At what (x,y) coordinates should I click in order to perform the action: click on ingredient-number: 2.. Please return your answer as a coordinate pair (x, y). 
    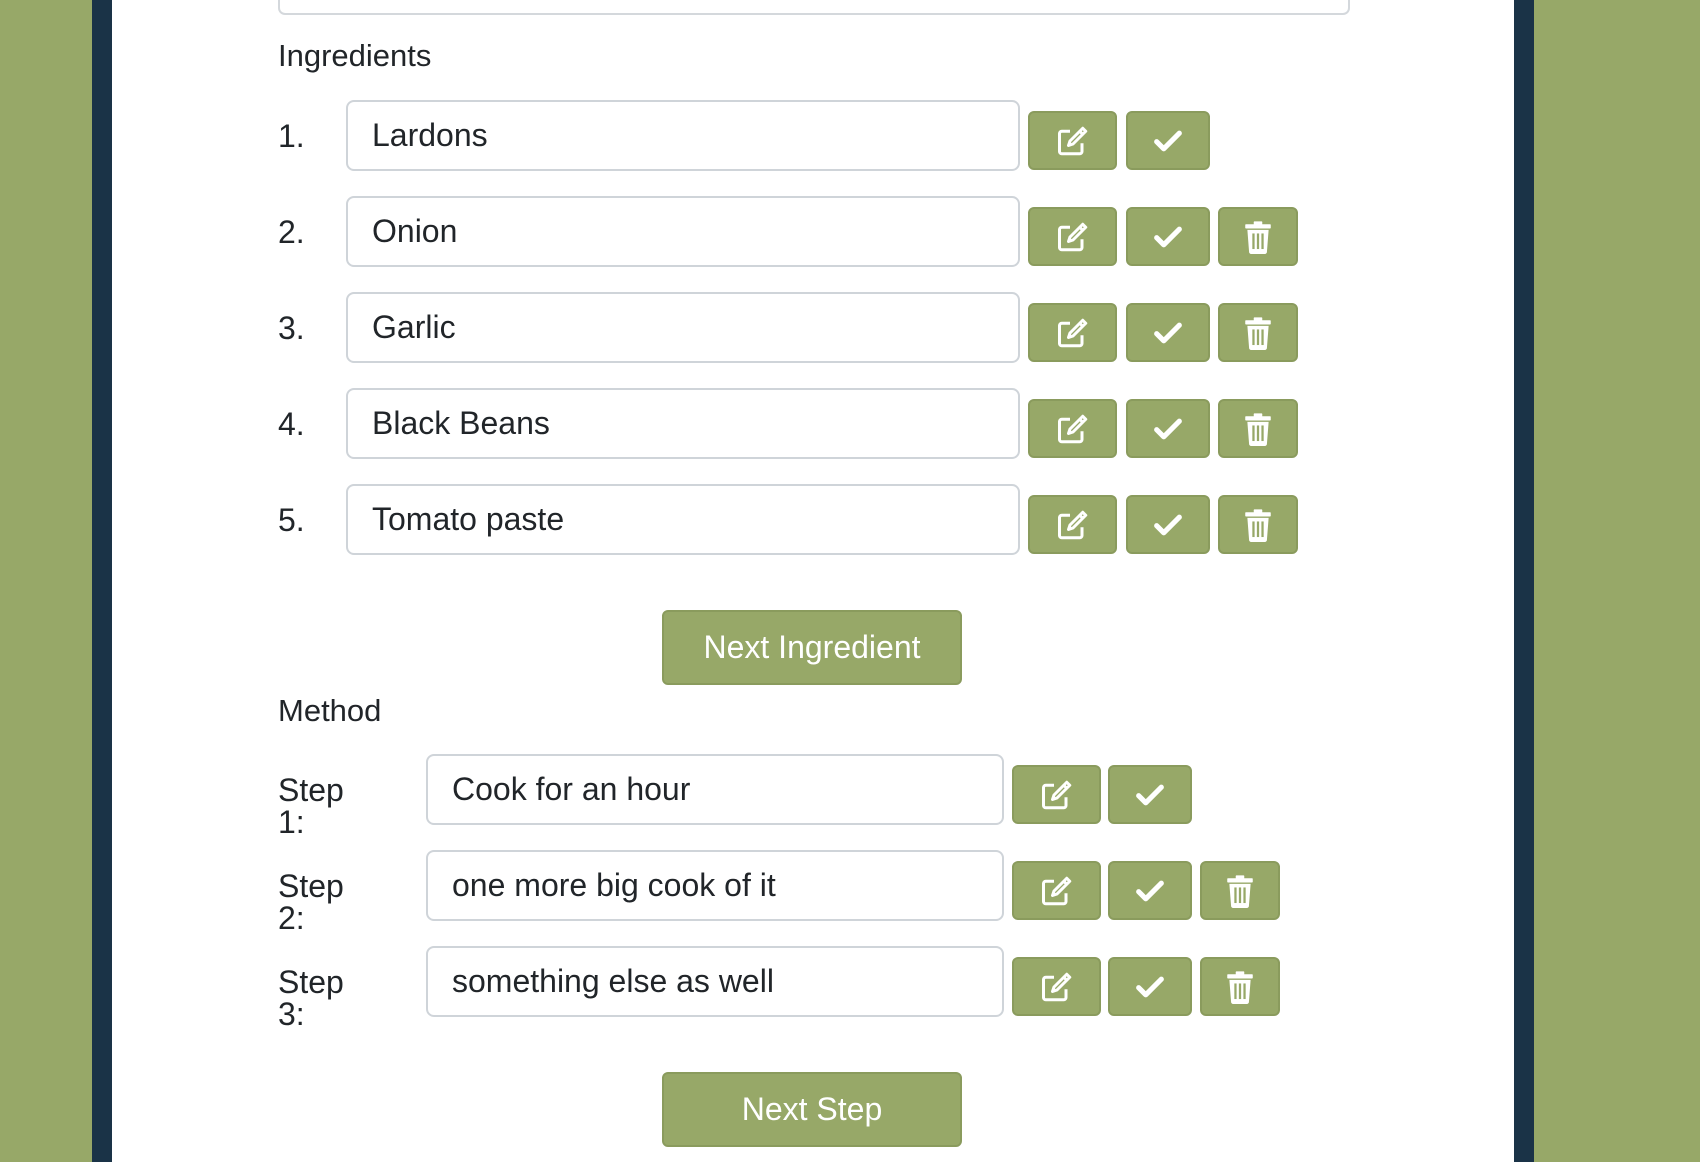
    Looking at the image, I should click on (291, 232).